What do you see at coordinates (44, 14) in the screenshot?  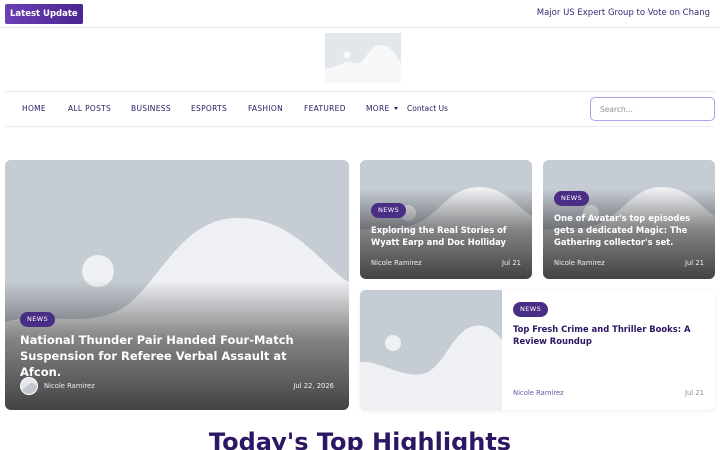 I see `latest-update-button: Latest Update` at bounding box center [44, 14].